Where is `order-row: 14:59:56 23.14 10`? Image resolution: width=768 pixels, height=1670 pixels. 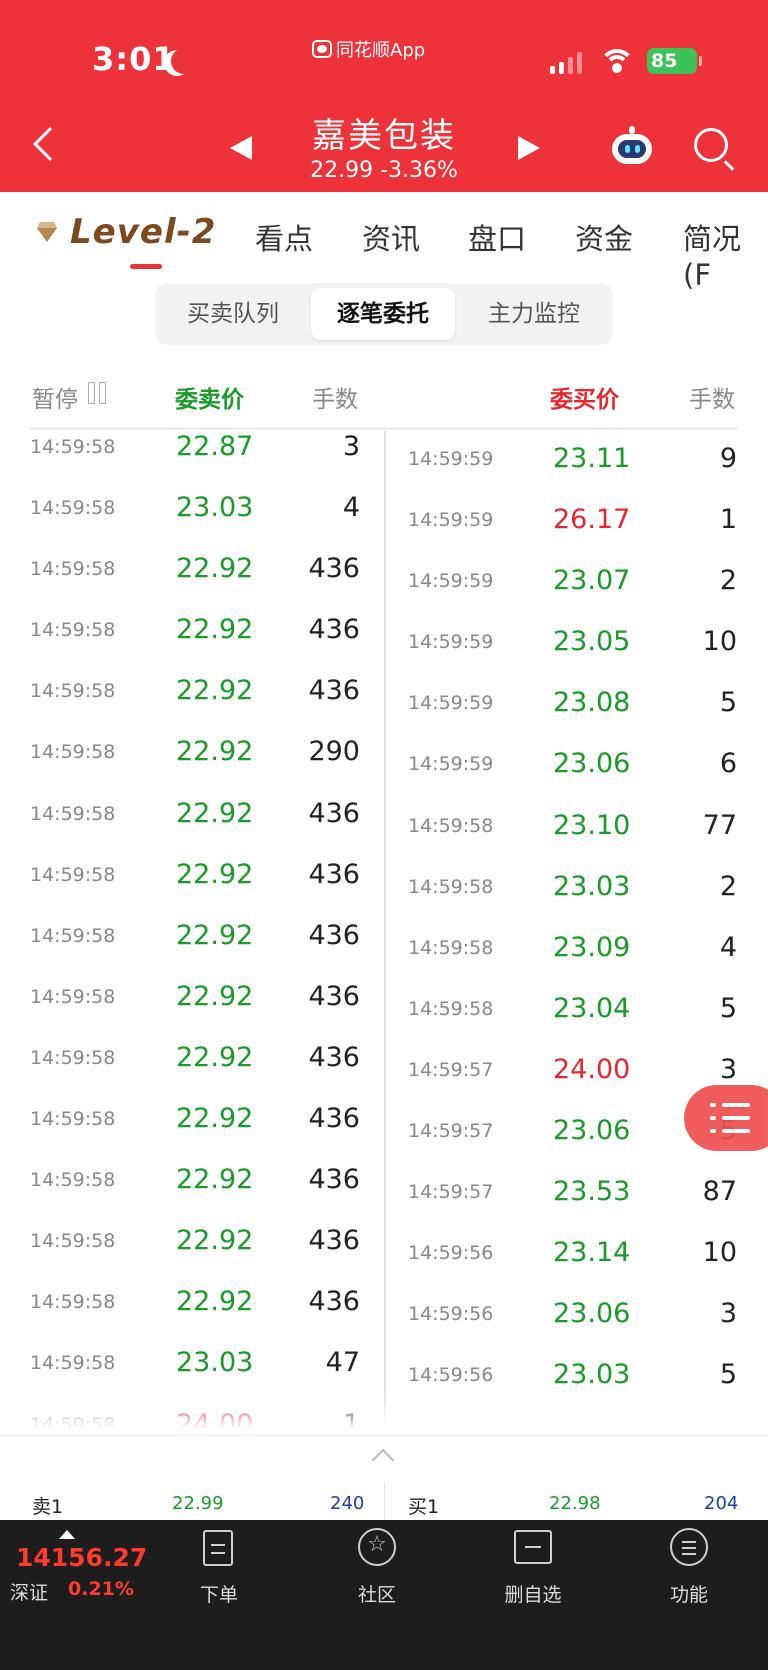
order-row: 14:59:56 23.14 10 is located at coordinates (577, 1254).